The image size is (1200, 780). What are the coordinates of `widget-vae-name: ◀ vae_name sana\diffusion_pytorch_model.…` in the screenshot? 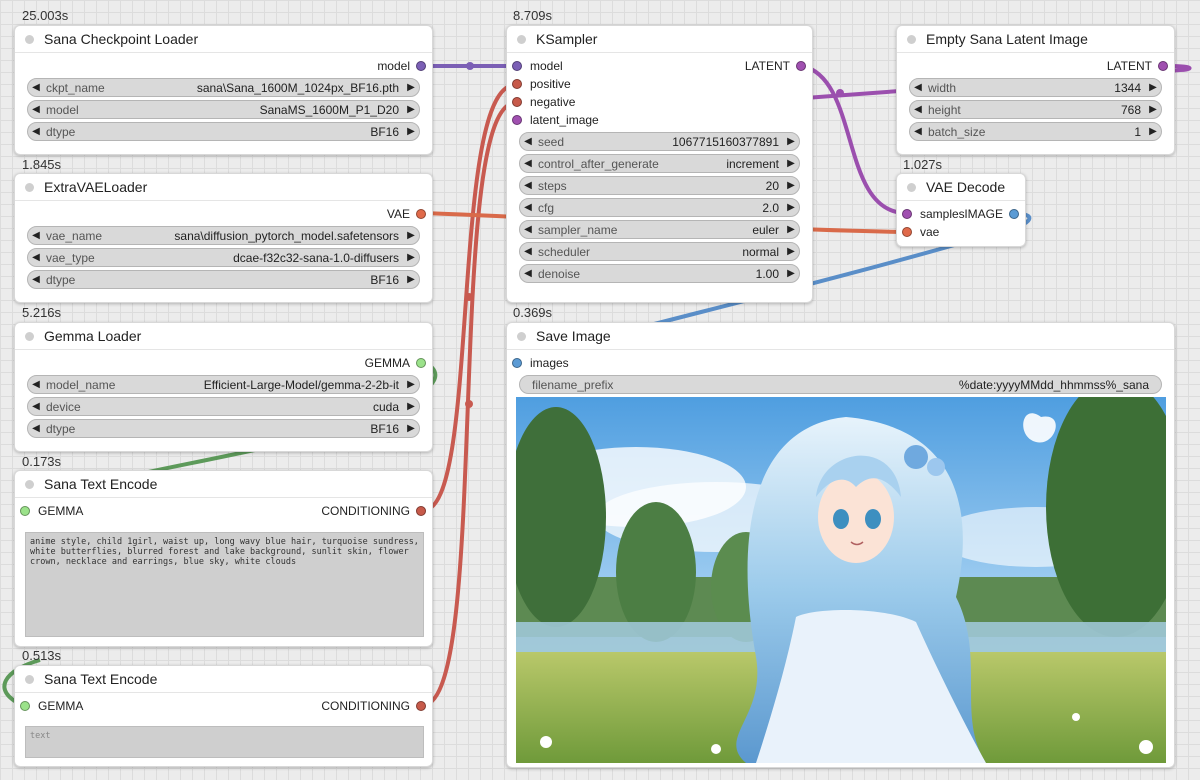 It's located at (223, 235).